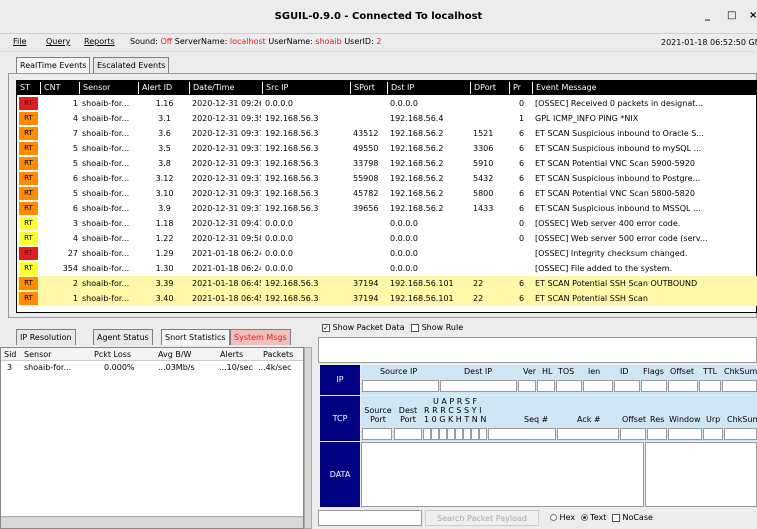 This screenshot has height=529, width=757. Describe the element at coordinates (123, 337) in the screenshot. I see `tab-agent-status: Agent Status` at that location.